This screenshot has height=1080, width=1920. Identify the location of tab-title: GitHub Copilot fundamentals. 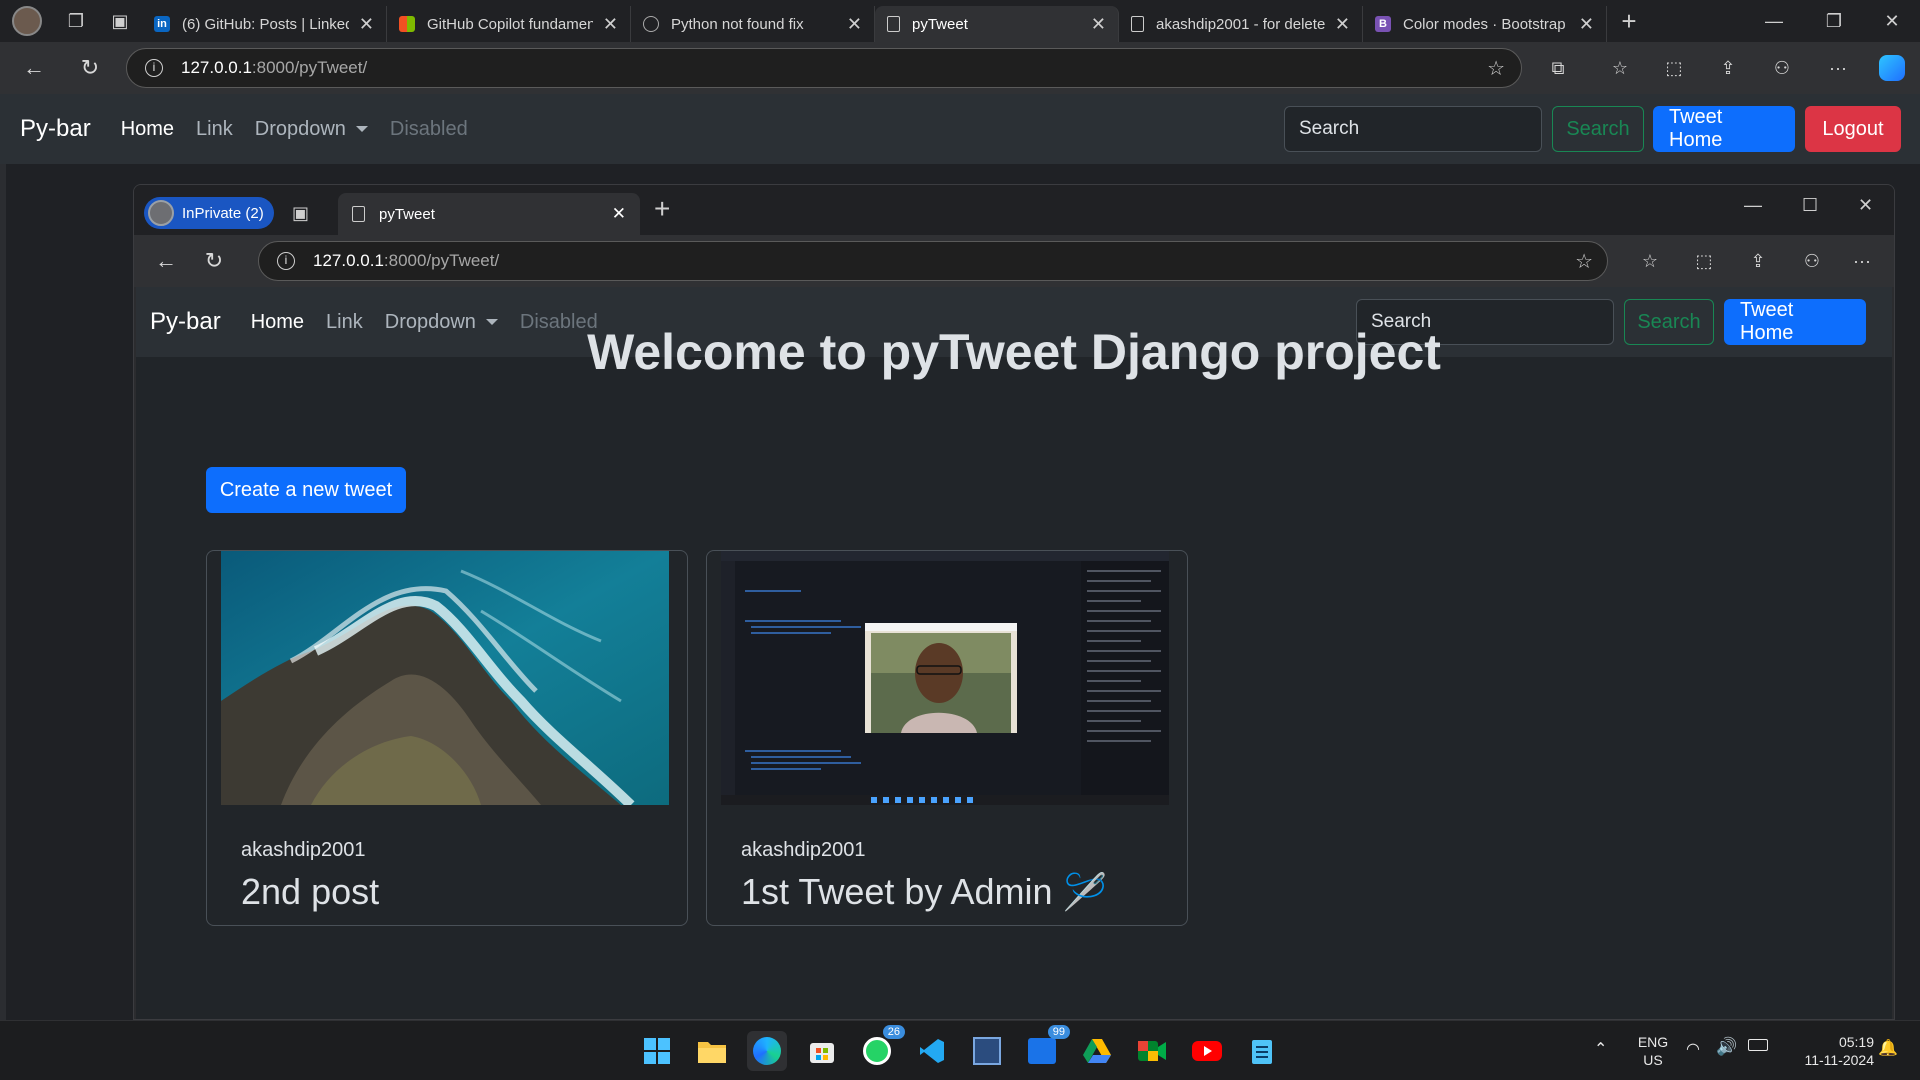
(510, 24).